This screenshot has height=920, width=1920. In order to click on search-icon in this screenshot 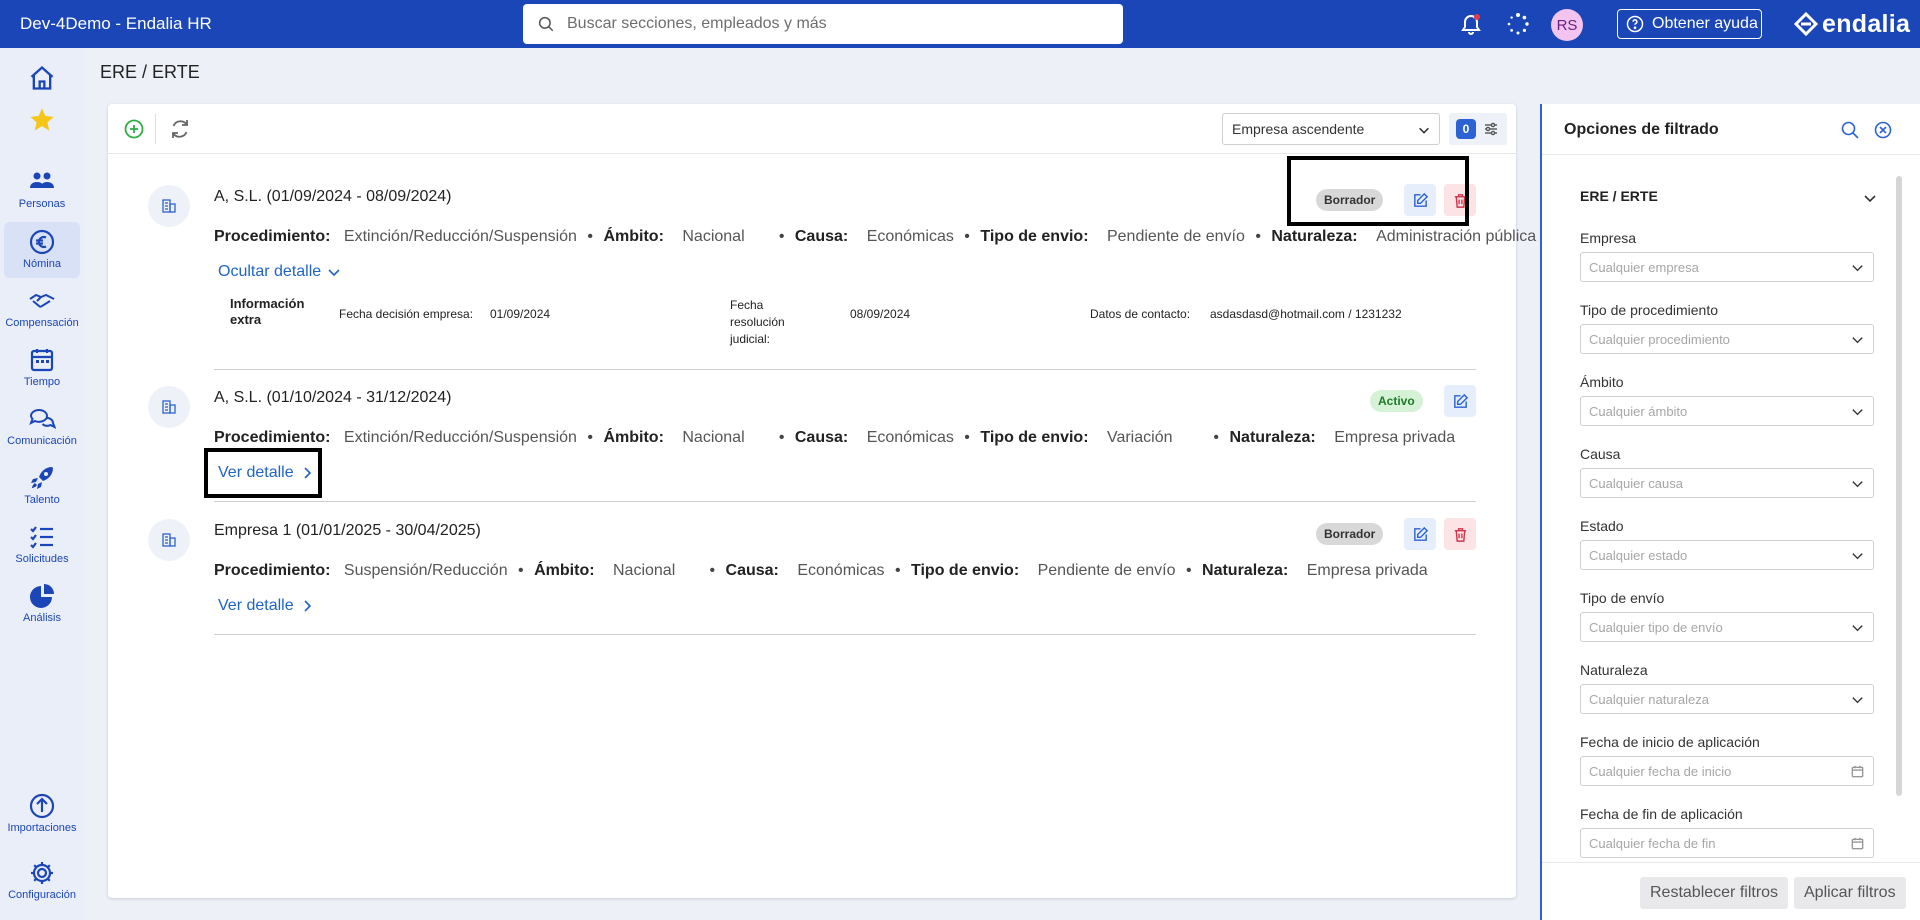, I will do `click(1850, 130)`.